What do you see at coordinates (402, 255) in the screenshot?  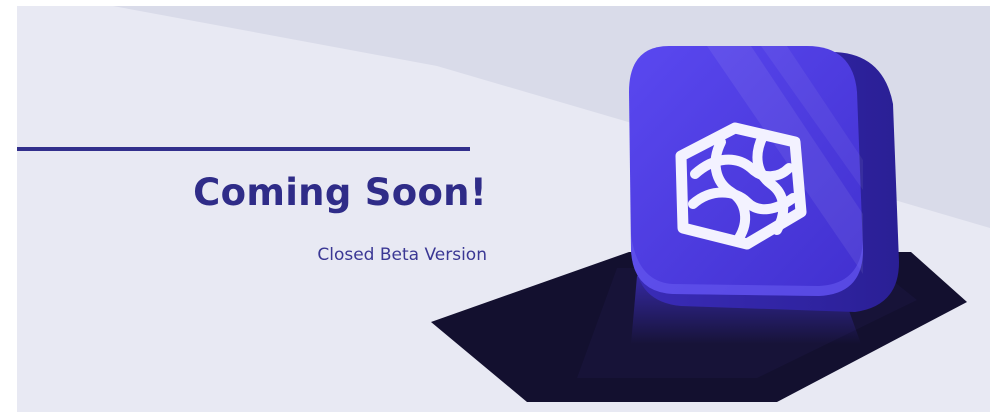 I see `subline: Closed Beta Version` at bounding box center [402, 255].